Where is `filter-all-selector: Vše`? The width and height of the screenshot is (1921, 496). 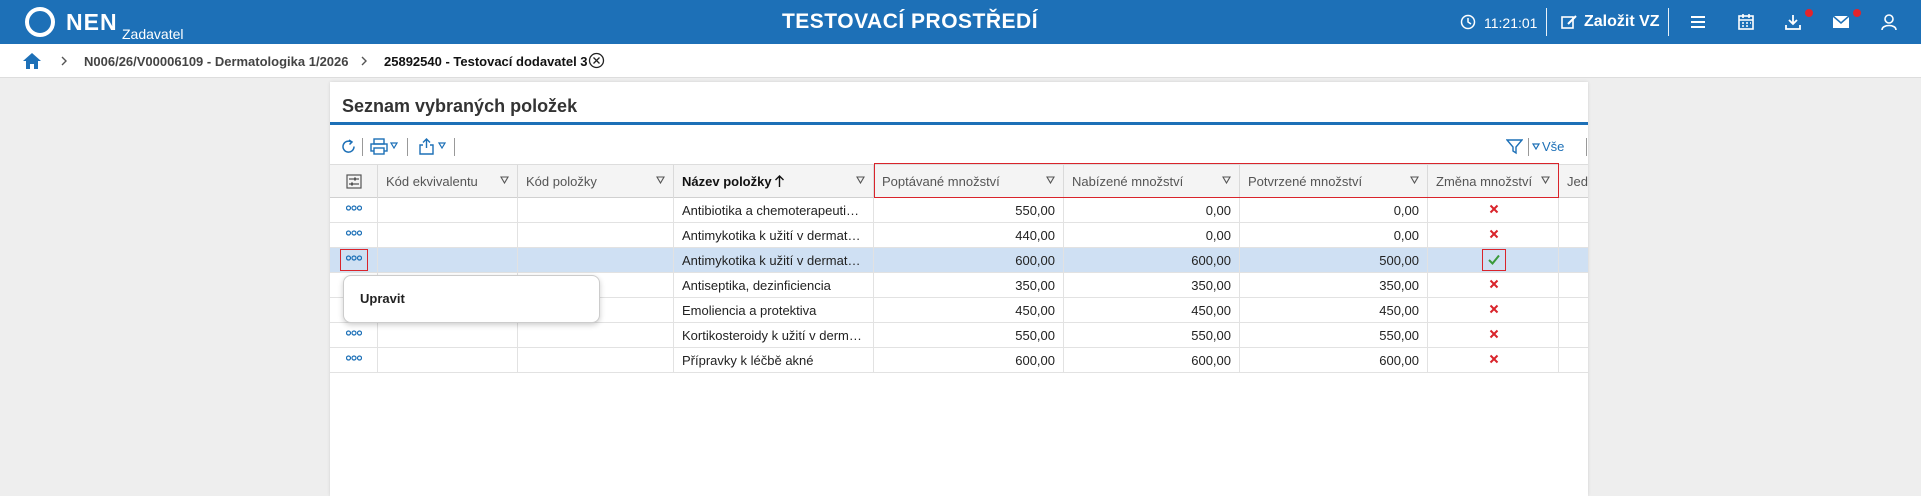
filter-all-selector: Vše is located at coordinates (1553, 146).